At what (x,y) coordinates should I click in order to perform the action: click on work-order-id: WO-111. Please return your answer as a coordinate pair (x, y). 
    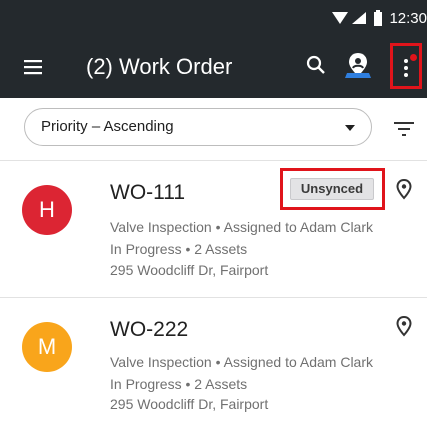
    Looking at the image, I should click on (148, 192).